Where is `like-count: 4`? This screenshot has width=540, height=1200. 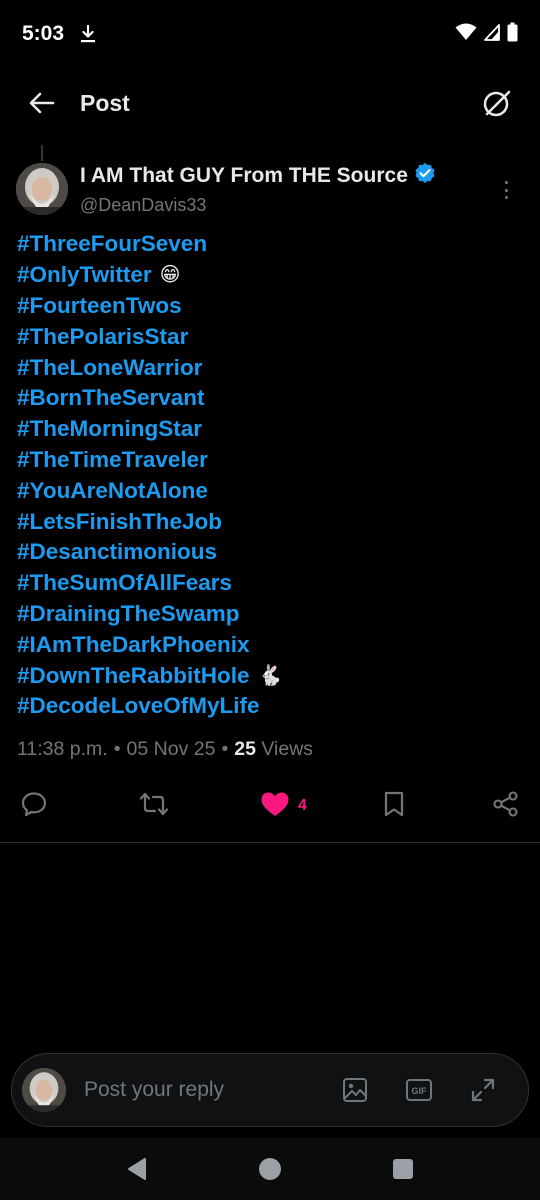 like-count: 4 is located at coordinates (302, 805).